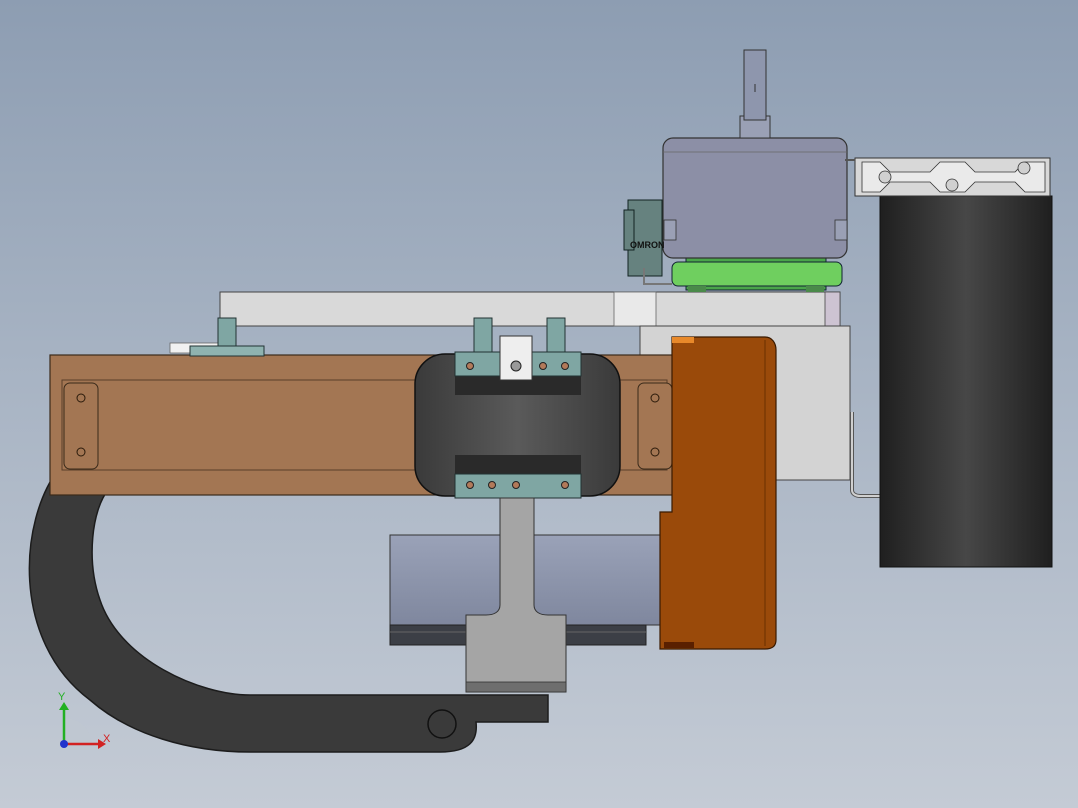 The height and width of the screenshot is (808, 1078). Describe the element at coordinates (78, 730) in the screenshot. I see `triad-plane` at that location.